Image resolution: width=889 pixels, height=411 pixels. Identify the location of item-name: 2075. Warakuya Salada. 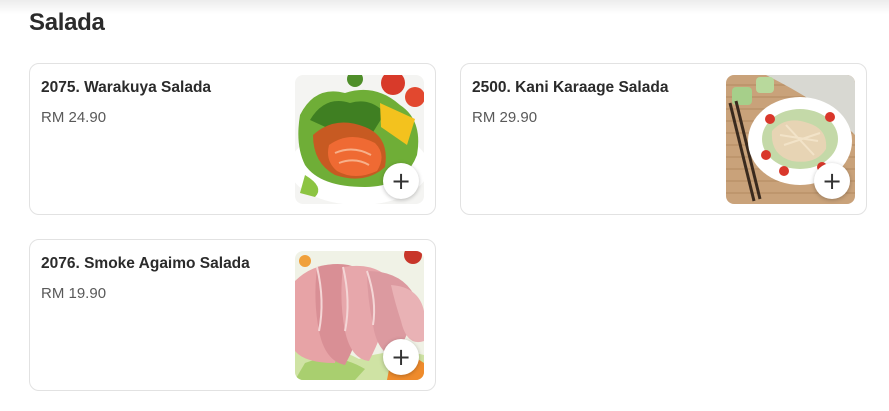
(126, 87).